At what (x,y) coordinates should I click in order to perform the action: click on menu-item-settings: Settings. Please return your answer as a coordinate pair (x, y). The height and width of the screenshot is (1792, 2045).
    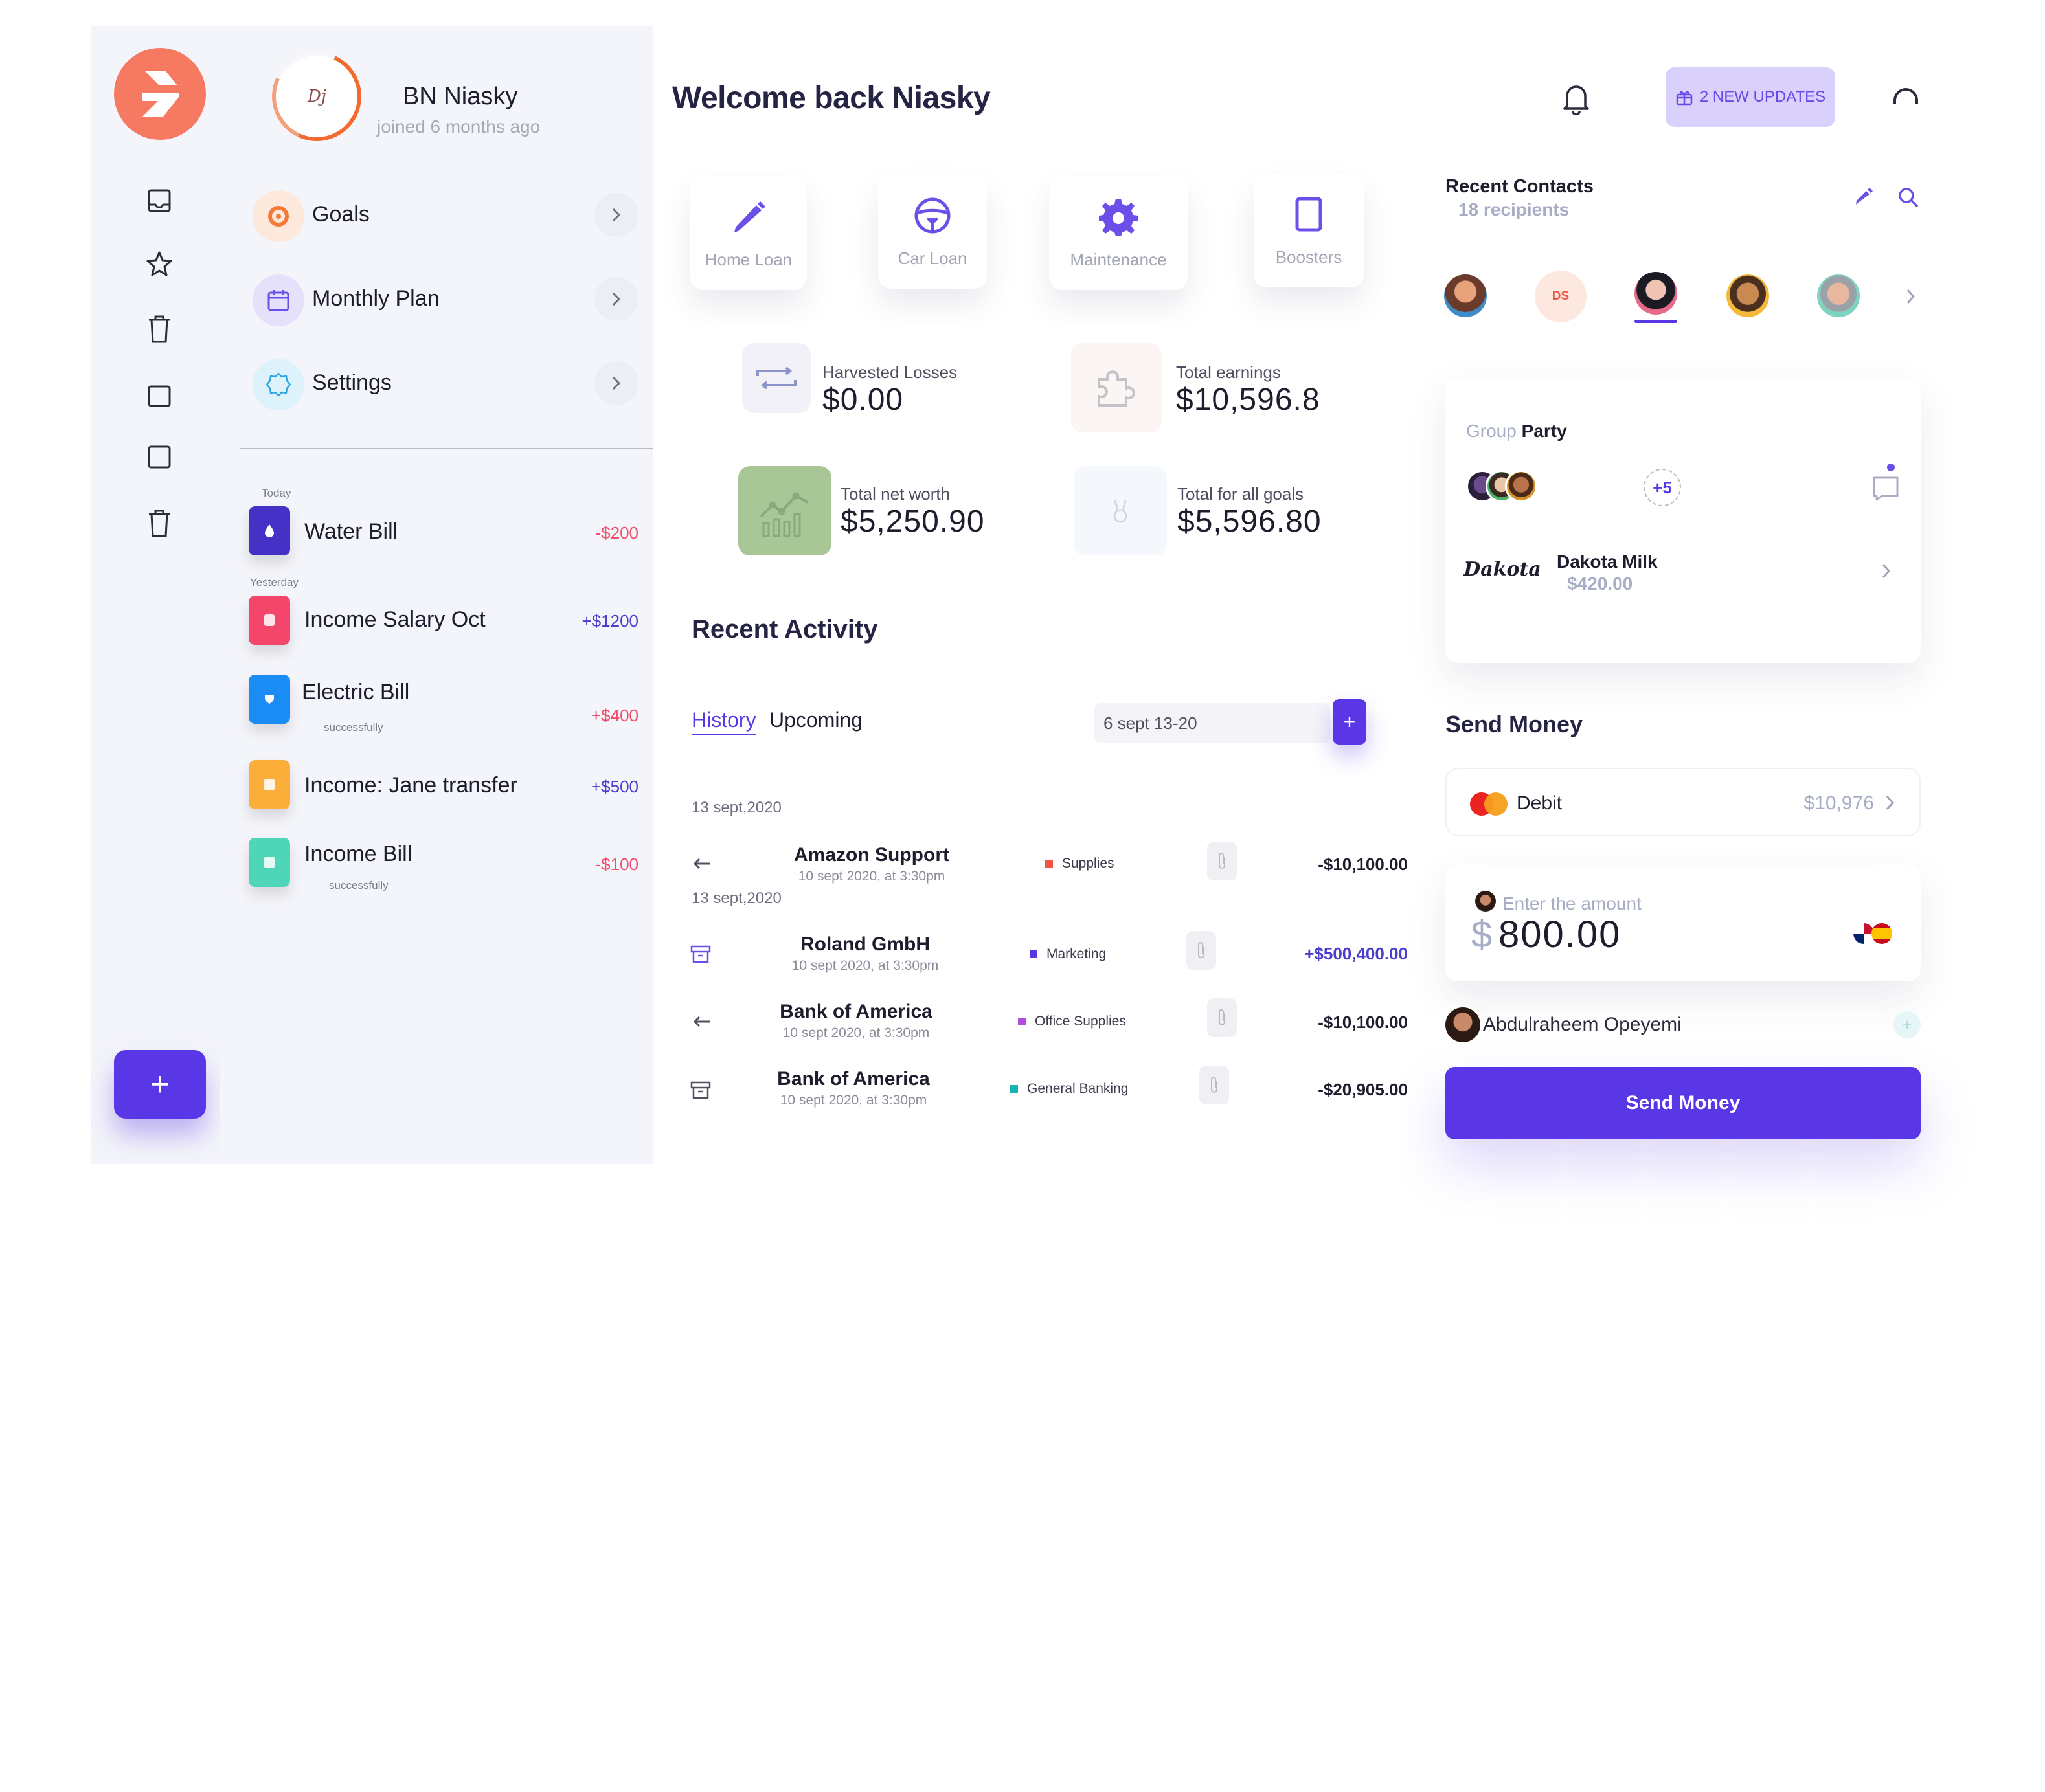
    Looking at the image, I should click on (445, 382).